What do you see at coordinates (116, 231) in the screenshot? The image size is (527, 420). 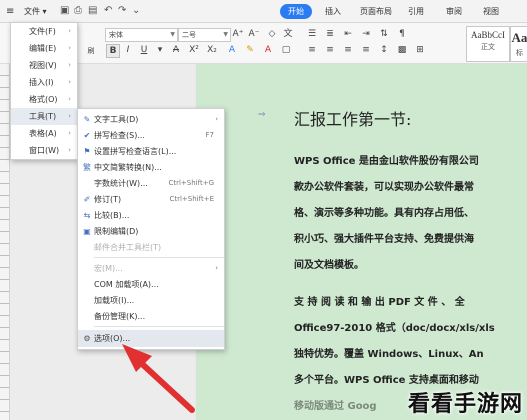 I see `submenu-item-label: 限制编辑(D)` at bounding box center [116, 231].